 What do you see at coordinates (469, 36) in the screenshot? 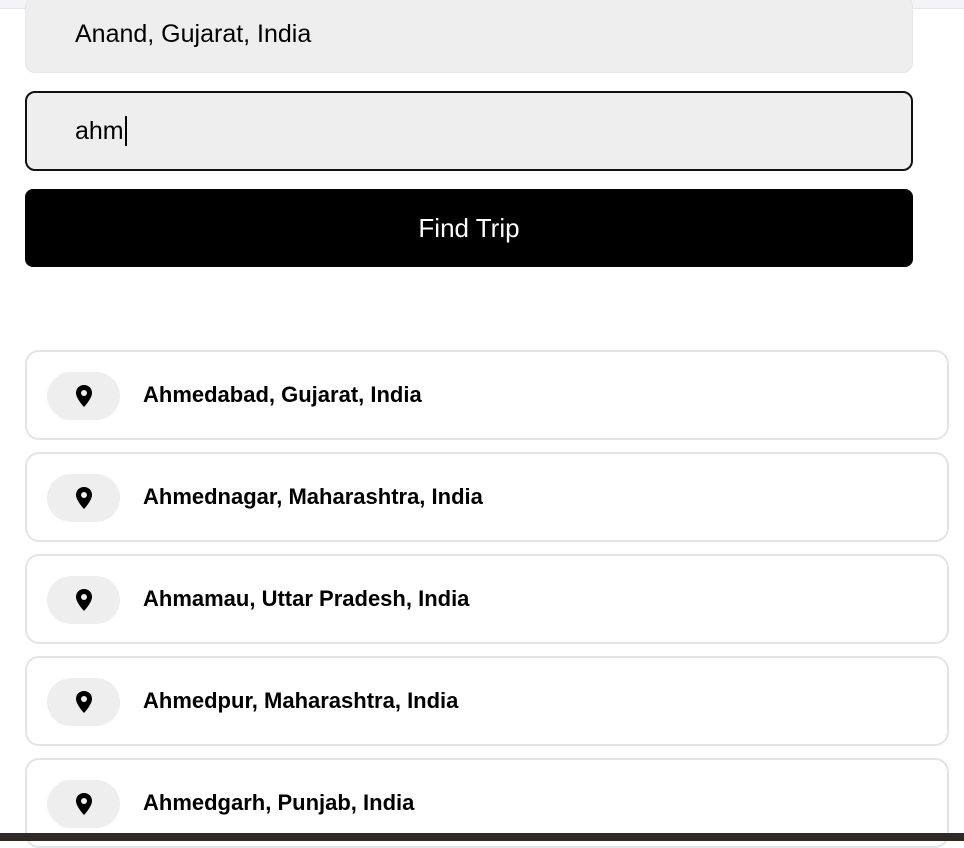
I see `pickup-location-field: Anand, Gujarat, India` at bounding box center [469, 36].